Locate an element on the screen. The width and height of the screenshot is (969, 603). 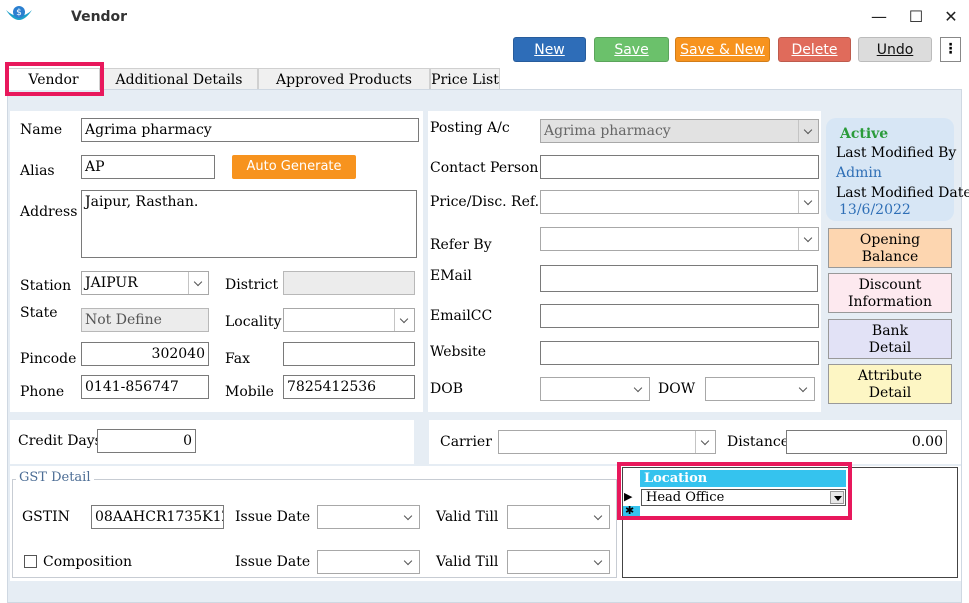
address-textarea: Jaipur, Rasthan. is located at coordinates (249, 224).